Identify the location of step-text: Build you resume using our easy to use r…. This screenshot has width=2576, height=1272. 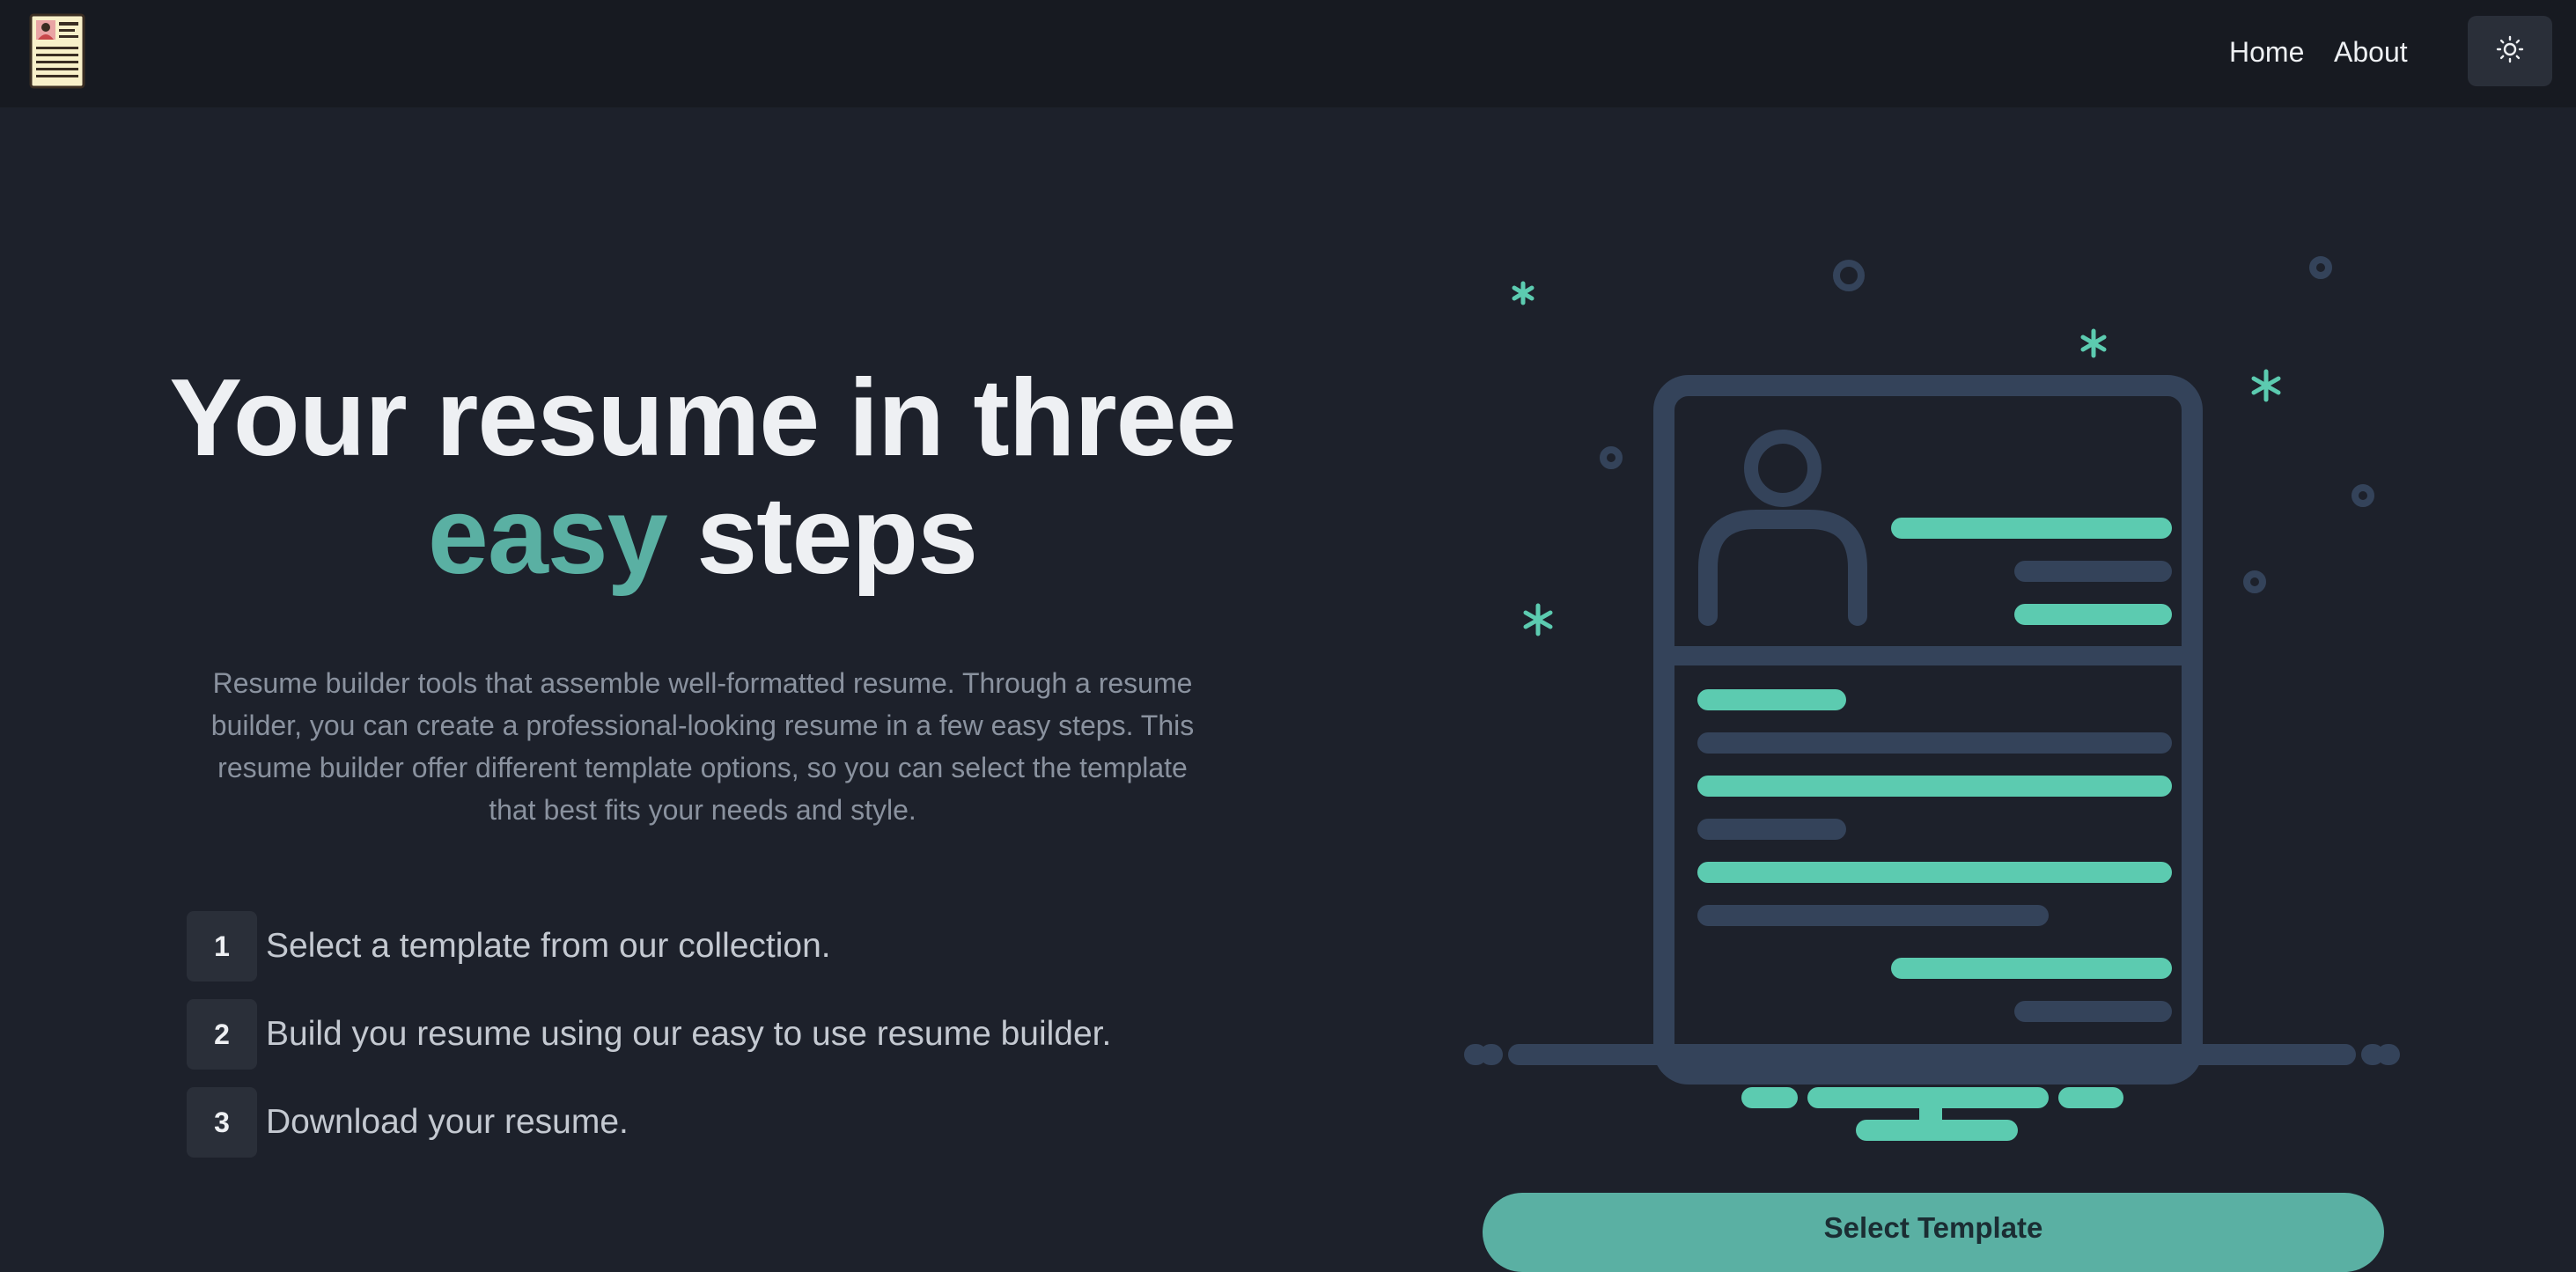
(689, 1034).